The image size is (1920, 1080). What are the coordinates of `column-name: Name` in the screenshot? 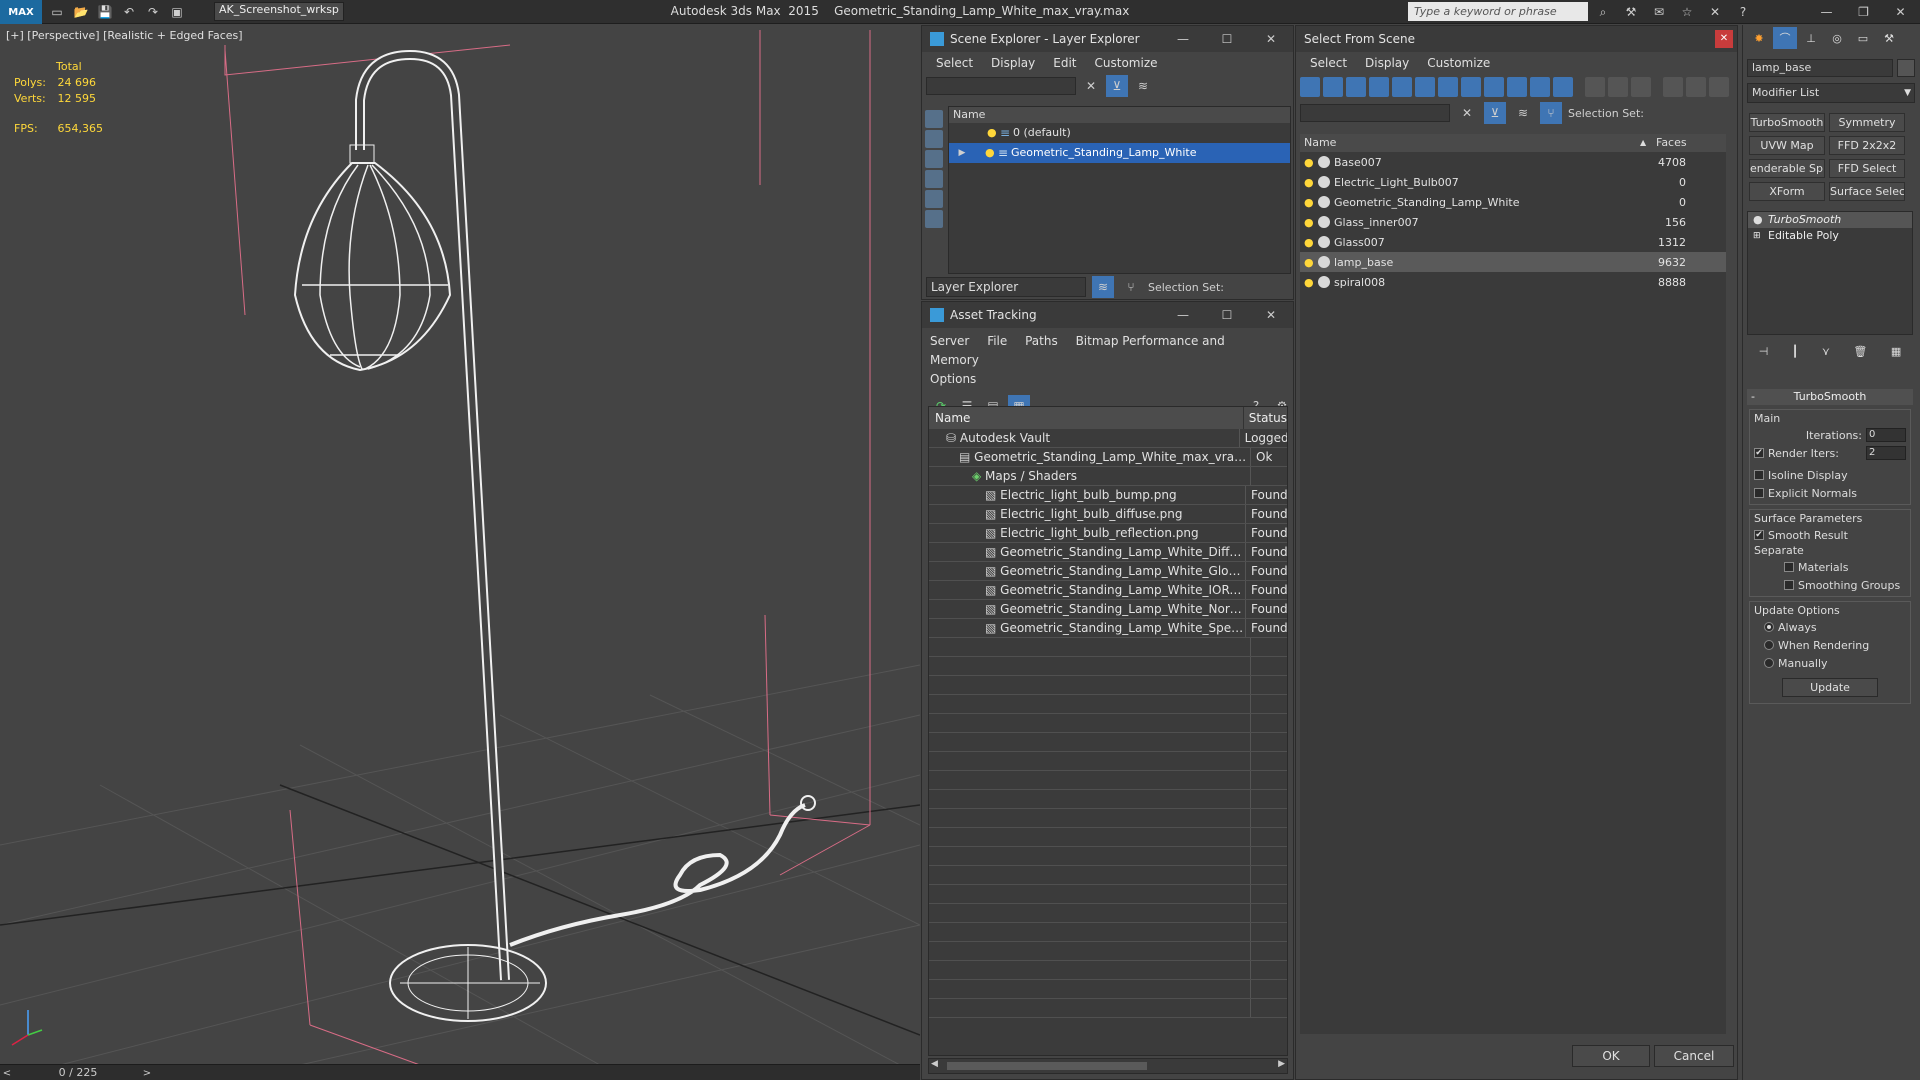 It's located at (1470, 143).